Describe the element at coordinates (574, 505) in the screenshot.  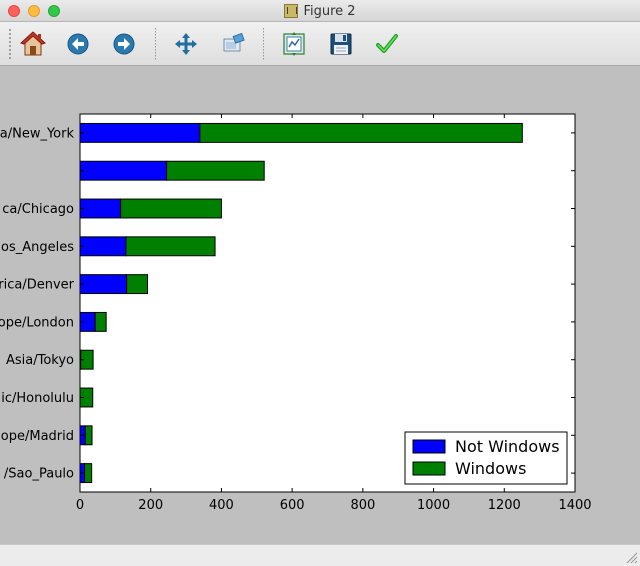
I see `x-tick-label: 1400` at that location.